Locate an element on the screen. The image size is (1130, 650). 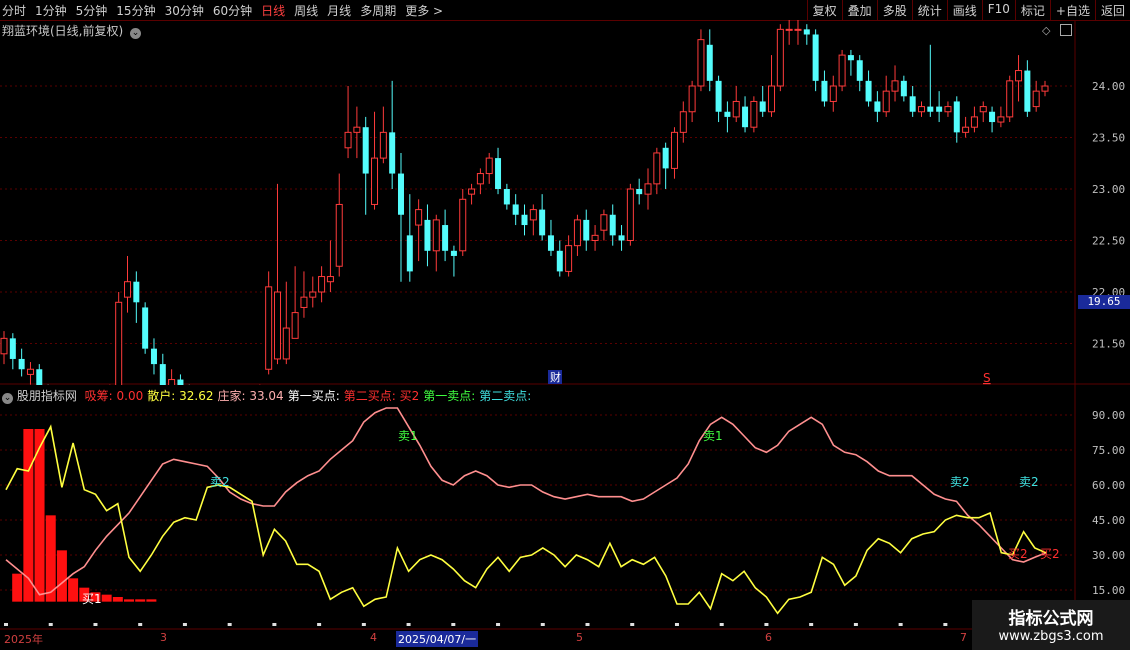
watermark-url: www.zbgs3.com is located at coordinates (1051, 636).